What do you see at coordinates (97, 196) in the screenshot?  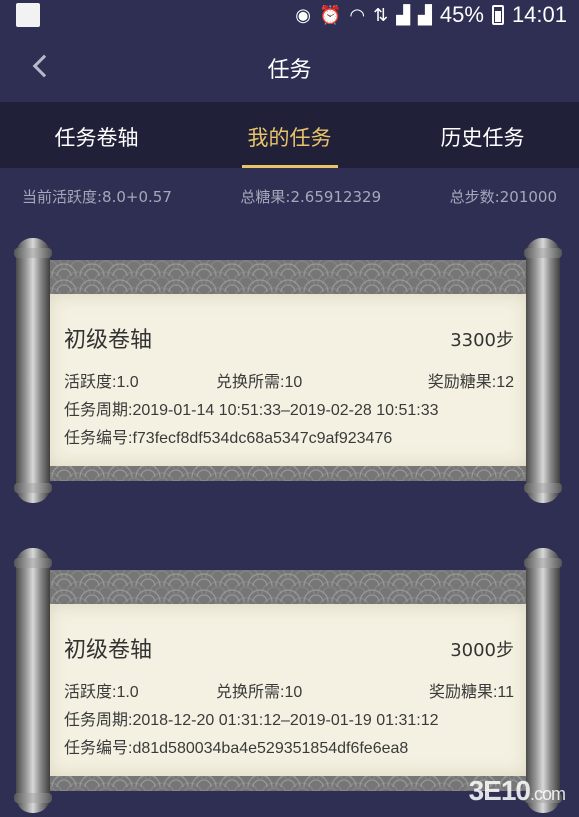 I see `activity-stat: 当前活跃度:8.0+0.57` at bounding box center [97, 196].